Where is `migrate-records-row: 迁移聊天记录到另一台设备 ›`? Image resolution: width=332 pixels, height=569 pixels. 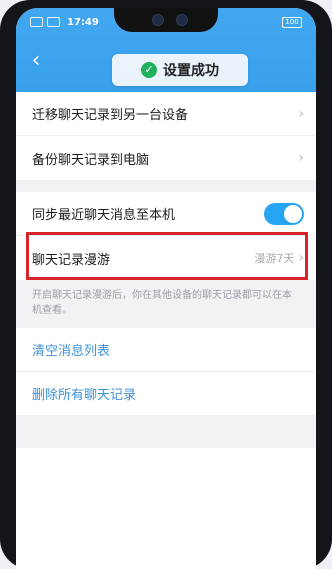
migrate-records-row: 迁移聊天记录到另一台设备 › is located at coordinates (166, 114).